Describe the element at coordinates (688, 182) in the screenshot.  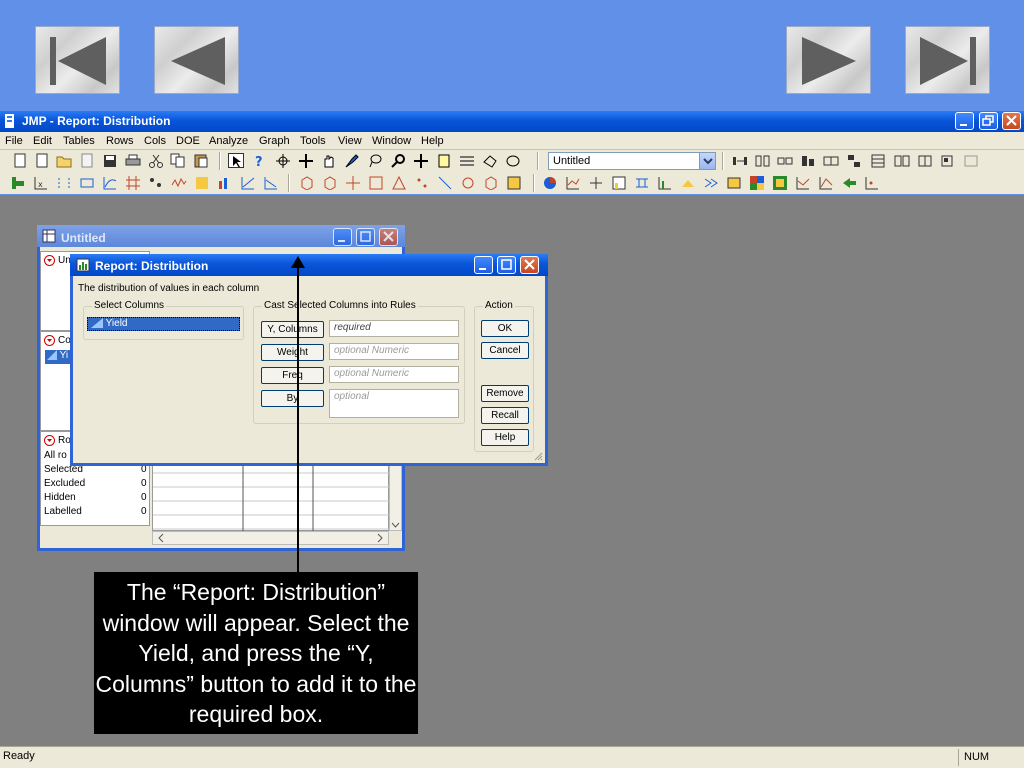
I see `process-icon` at that location.